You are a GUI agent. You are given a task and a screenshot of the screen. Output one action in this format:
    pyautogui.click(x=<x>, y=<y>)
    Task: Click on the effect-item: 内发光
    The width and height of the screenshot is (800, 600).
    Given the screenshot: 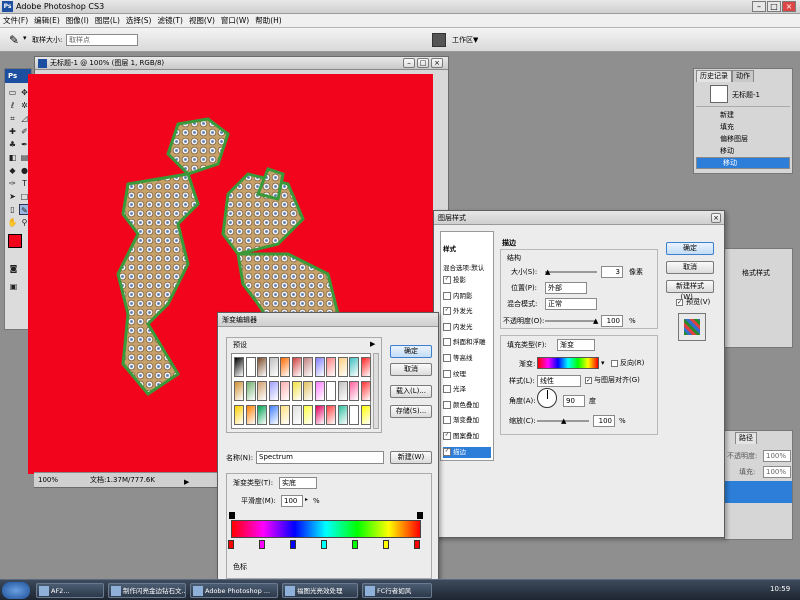 What is the action you would take?
    pyautogui.click(x=467, y=327)
    